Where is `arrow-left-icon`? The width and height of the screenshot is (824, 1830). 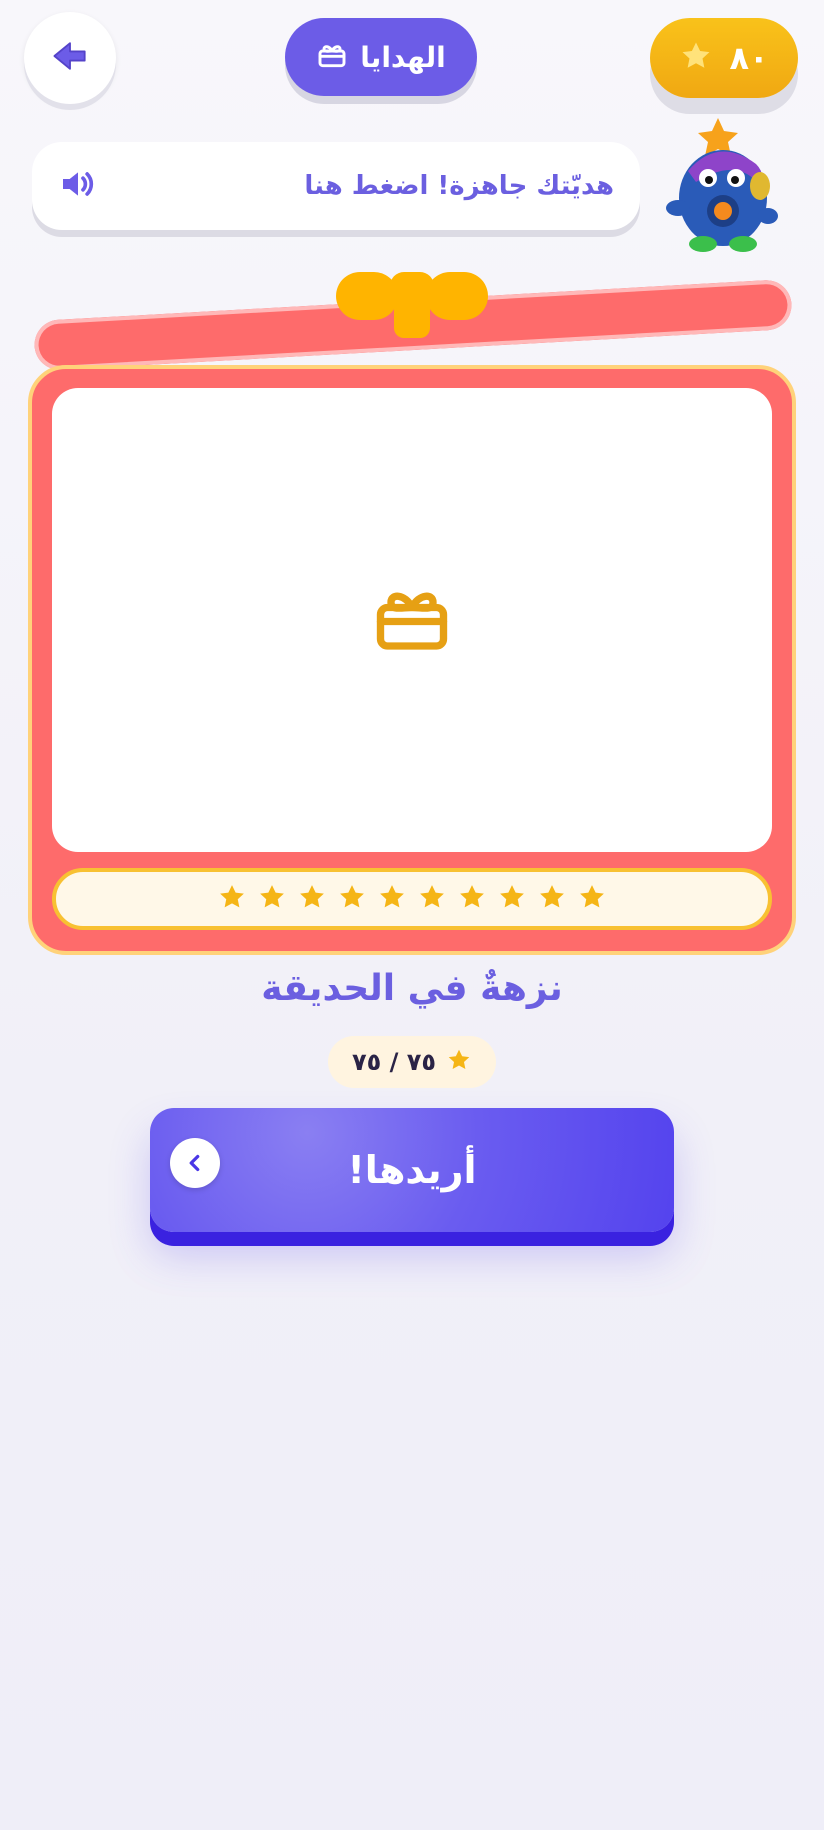
arrow-left-icon is located at coordinates (70, 58).